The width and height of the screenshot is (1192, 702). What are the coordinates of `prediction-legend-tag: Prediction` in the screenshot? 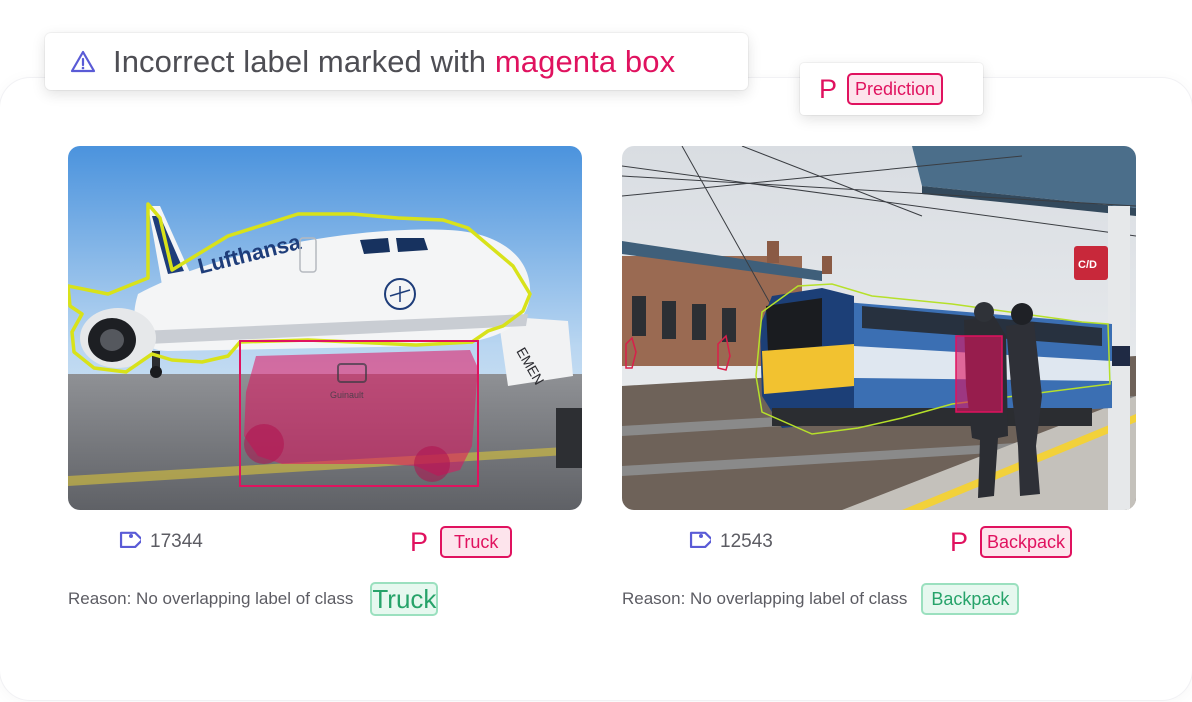 It's located at (895, 89).